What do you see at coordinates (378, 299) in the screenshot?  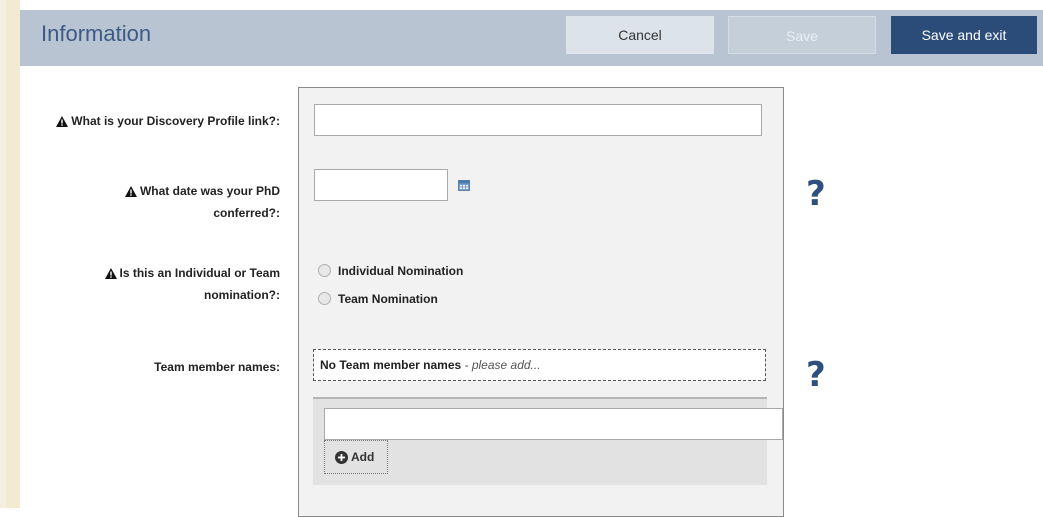 I see `radio-team-nomination: Team Nomination` at bounding box center [378, 299].